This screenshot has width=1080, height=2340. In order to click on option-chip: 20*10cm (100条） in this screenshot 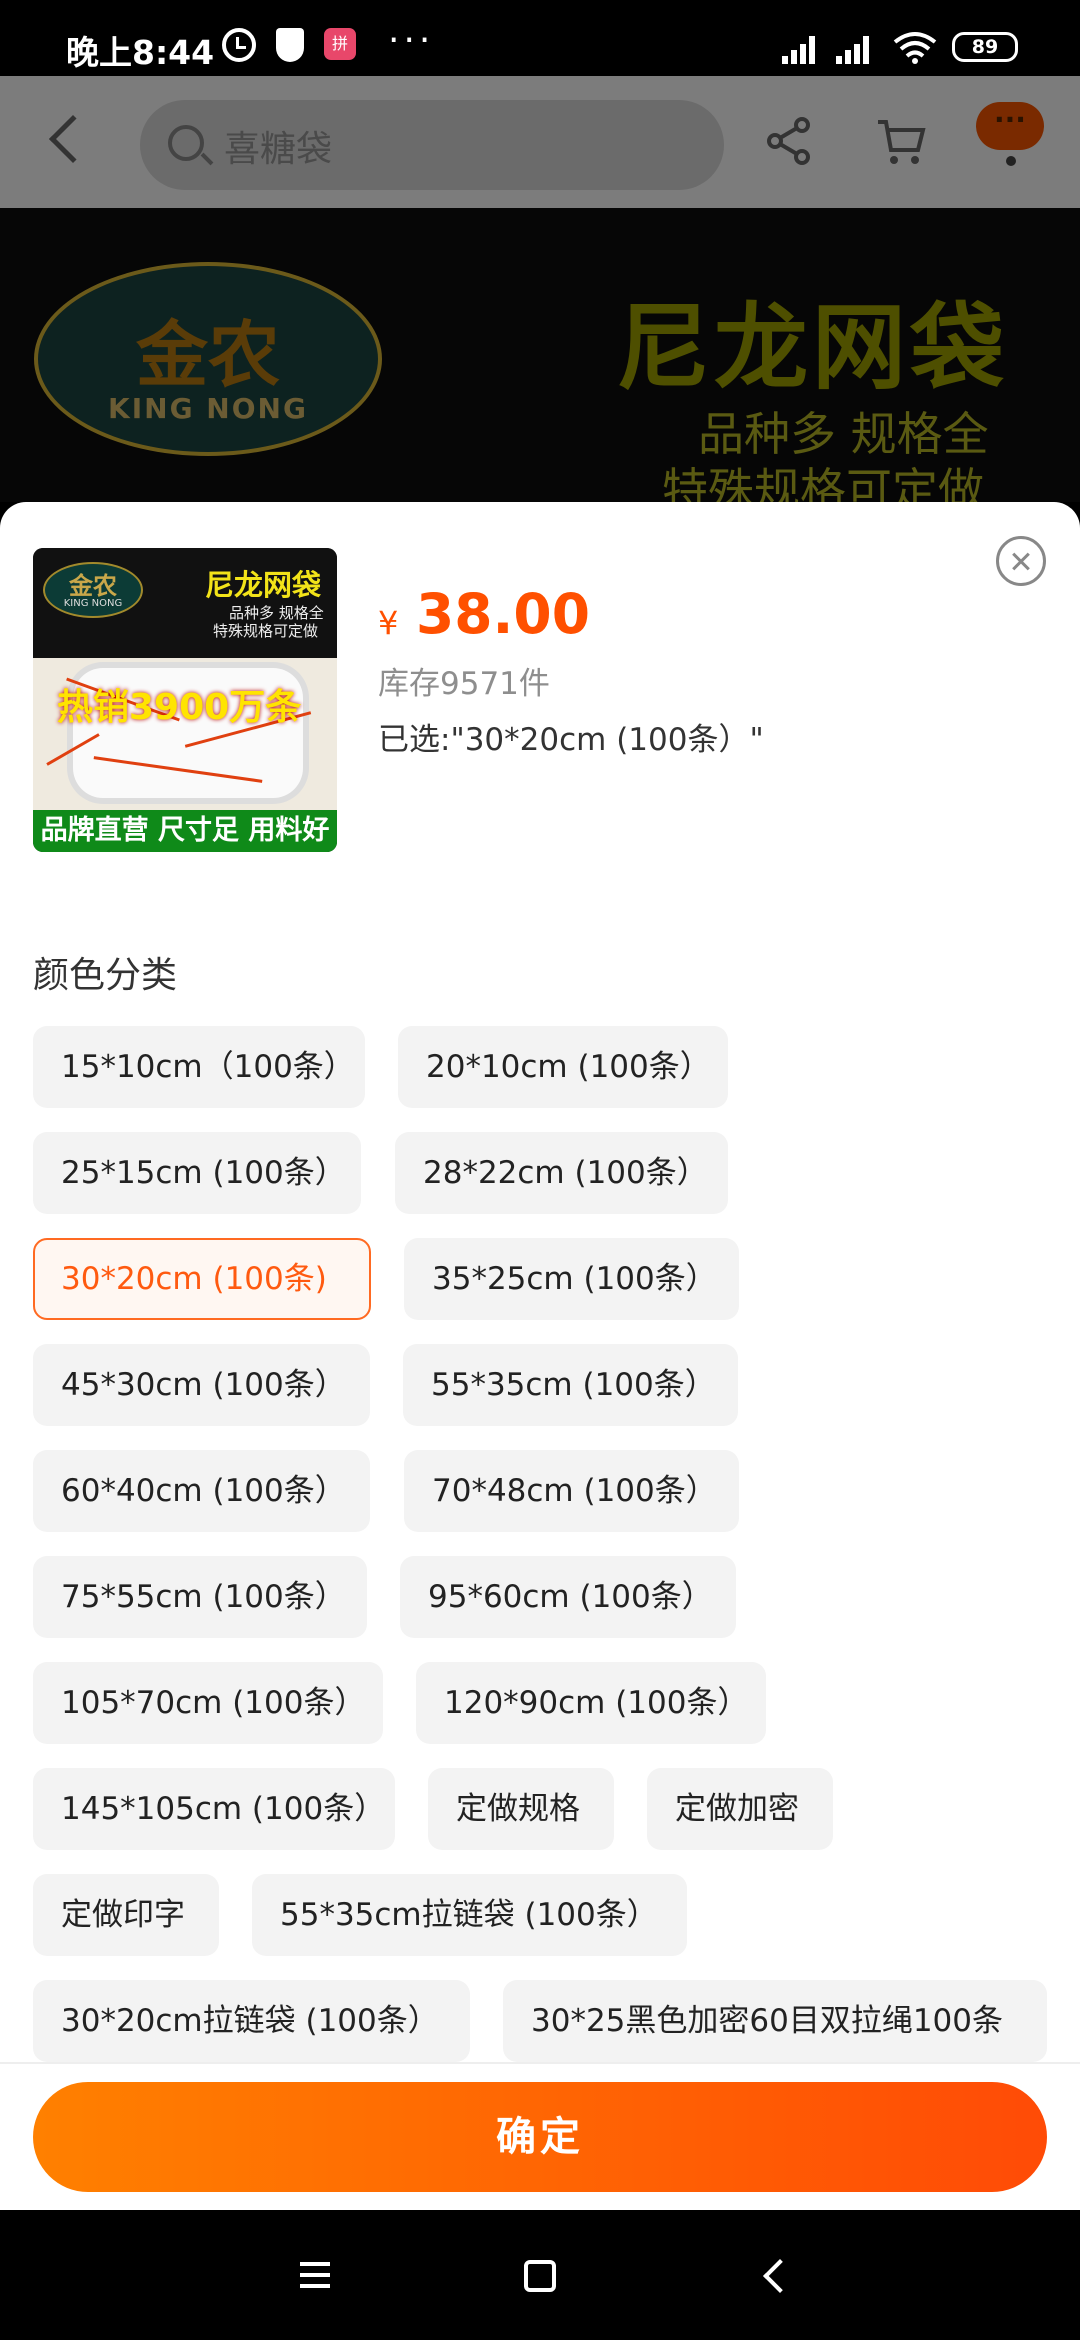, I will do `click(563, 1067)`.